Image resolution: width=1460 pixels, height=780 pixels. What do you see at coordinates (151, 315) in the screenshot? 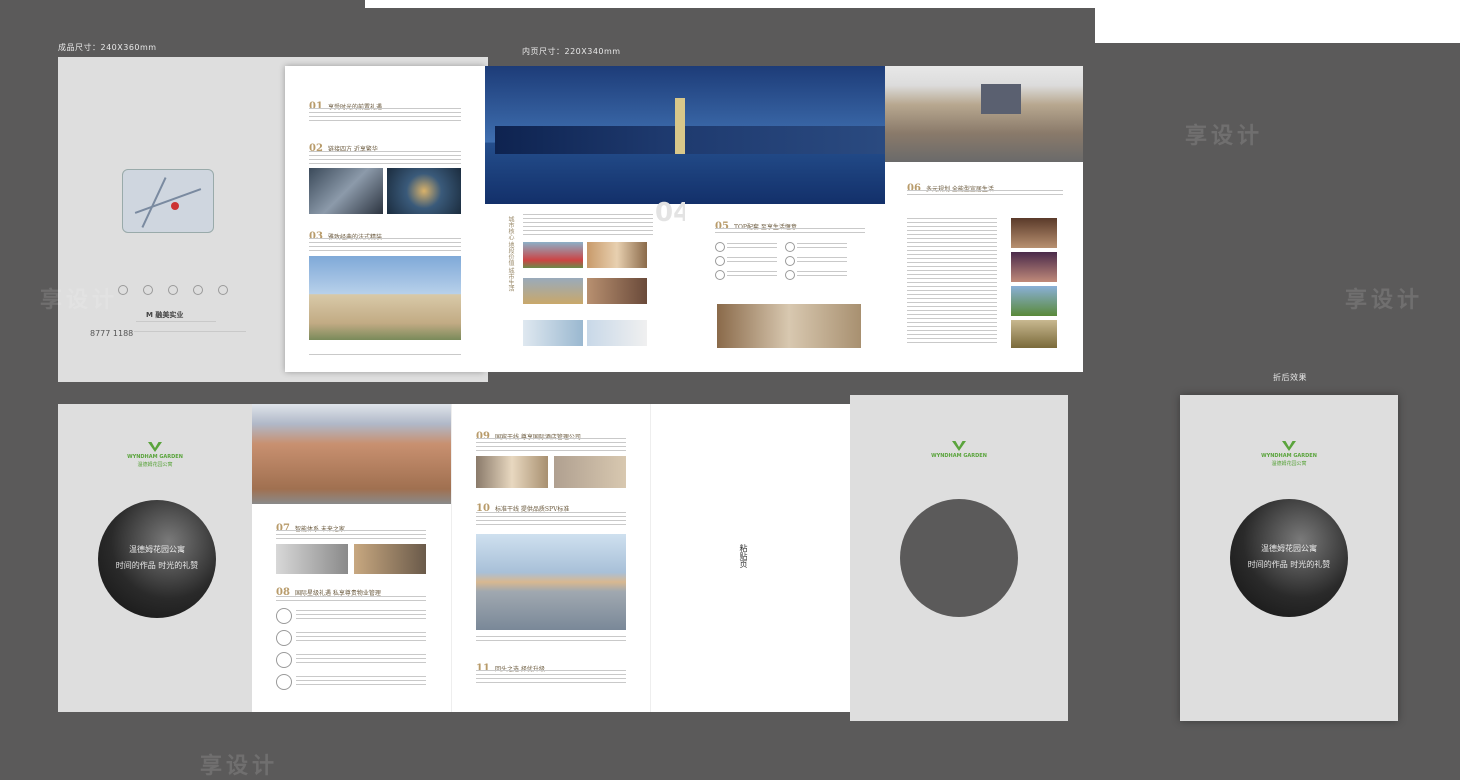
I see `developer-mark-icon: M` at bounding box center [151, 315].